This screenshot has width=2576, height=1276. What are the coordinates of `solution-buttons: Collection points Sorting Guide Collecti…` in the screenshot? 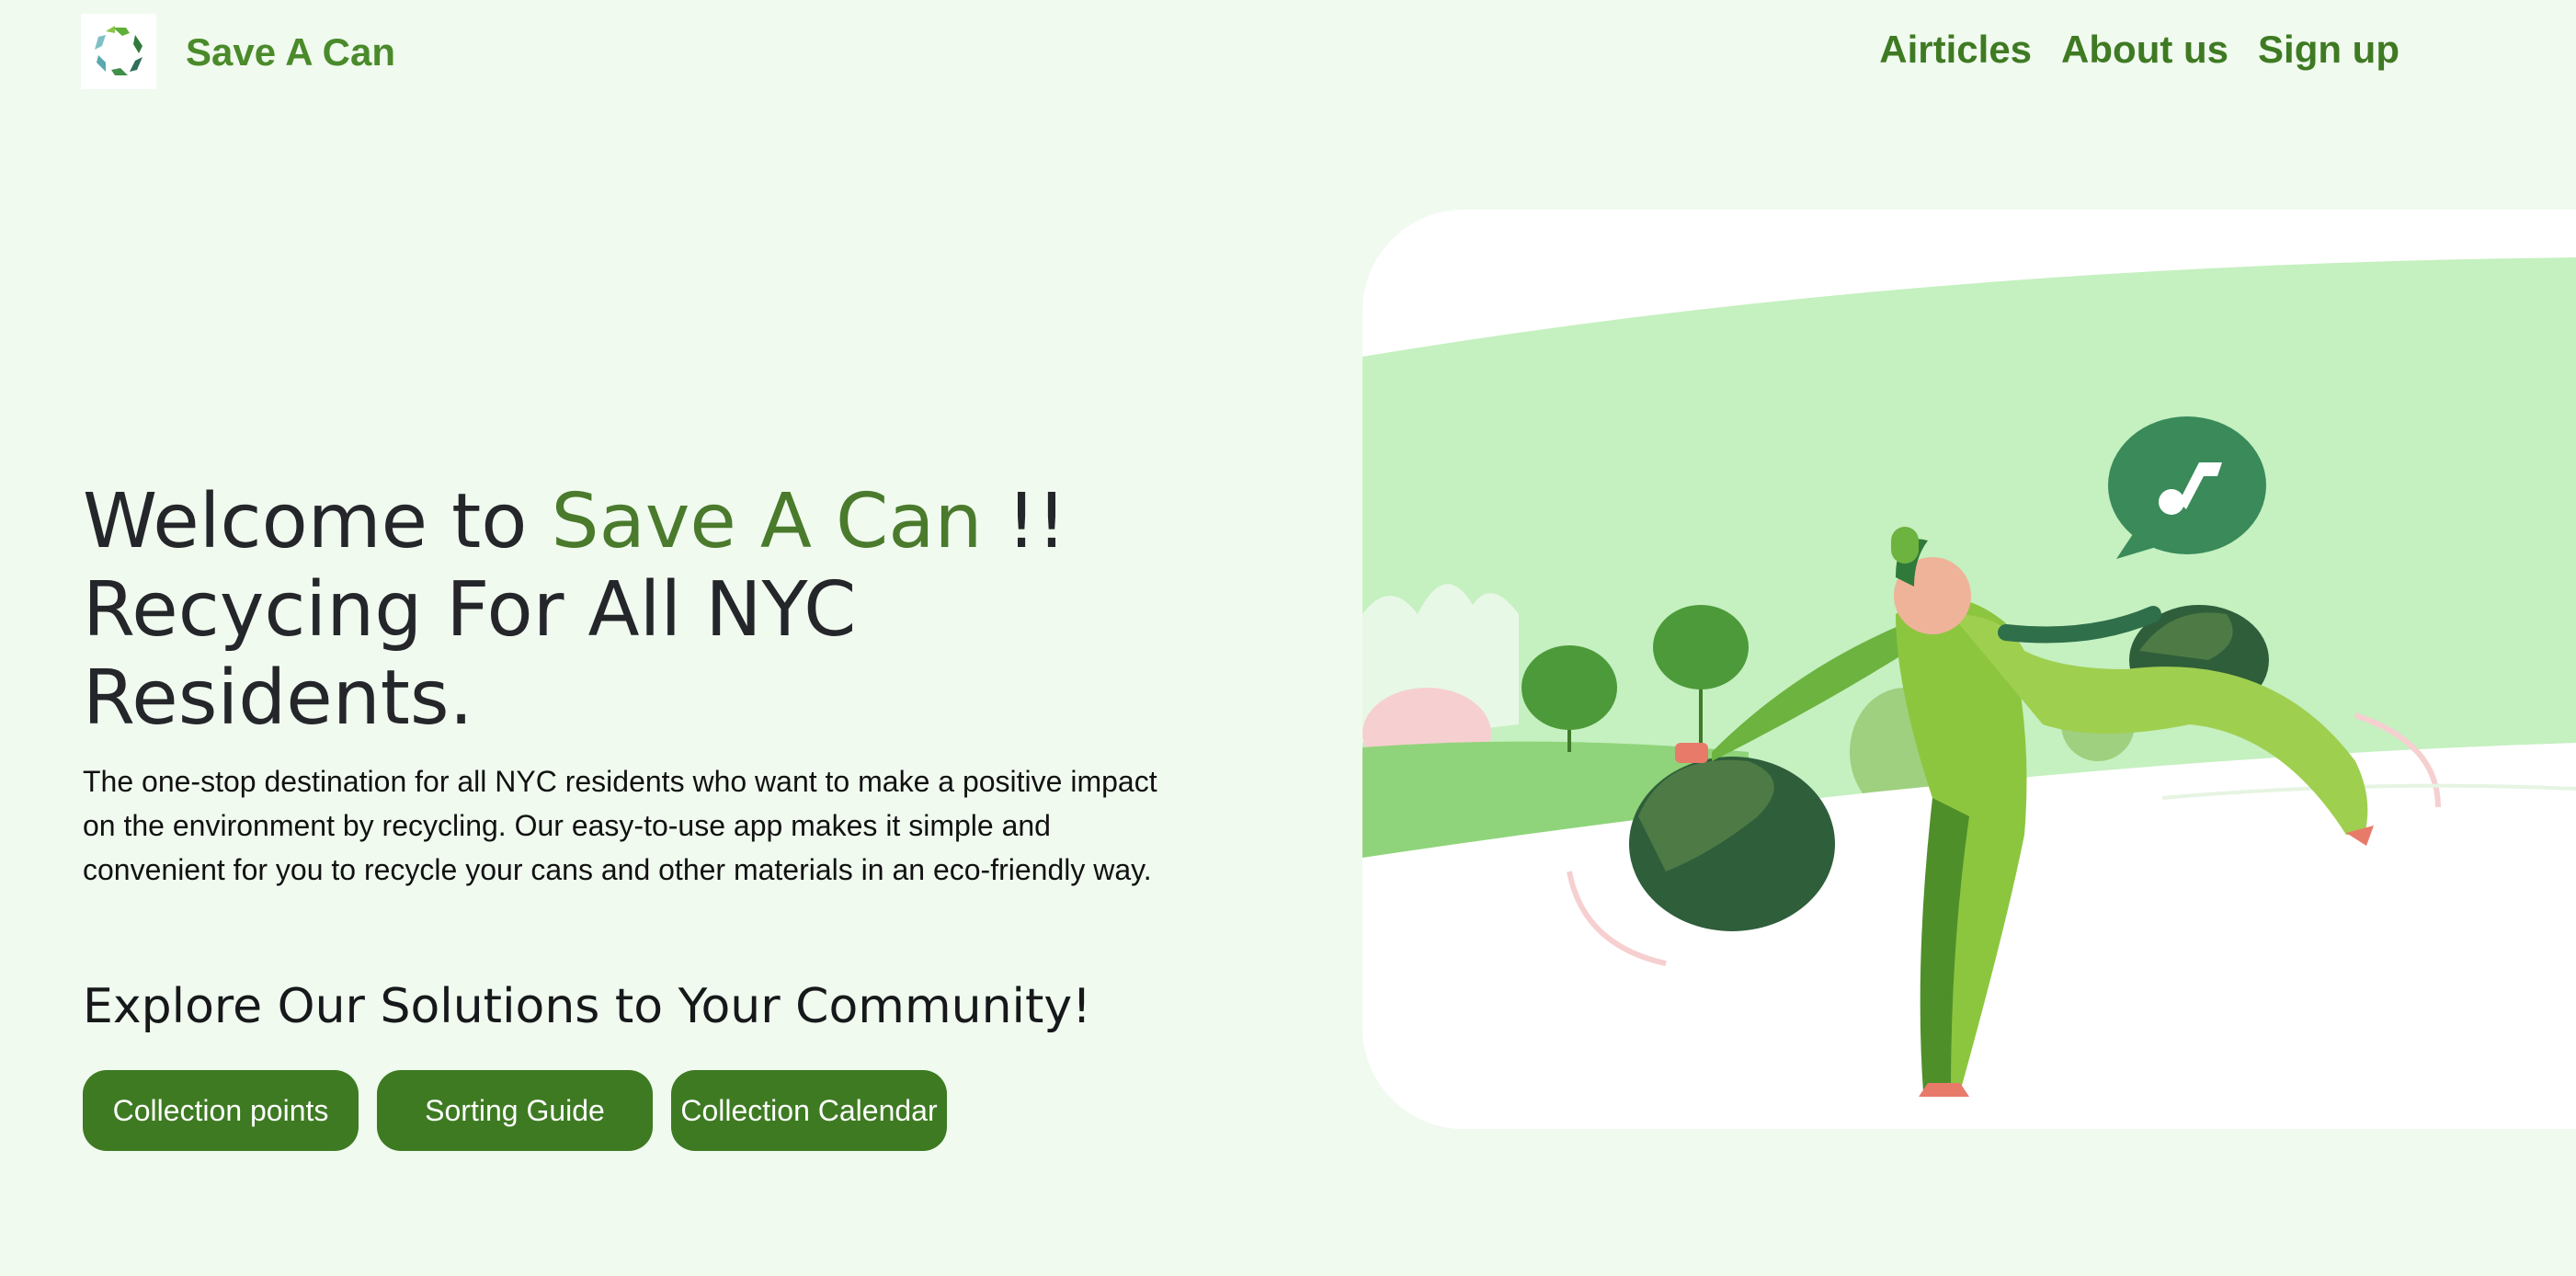 It's located at (515, 1110).